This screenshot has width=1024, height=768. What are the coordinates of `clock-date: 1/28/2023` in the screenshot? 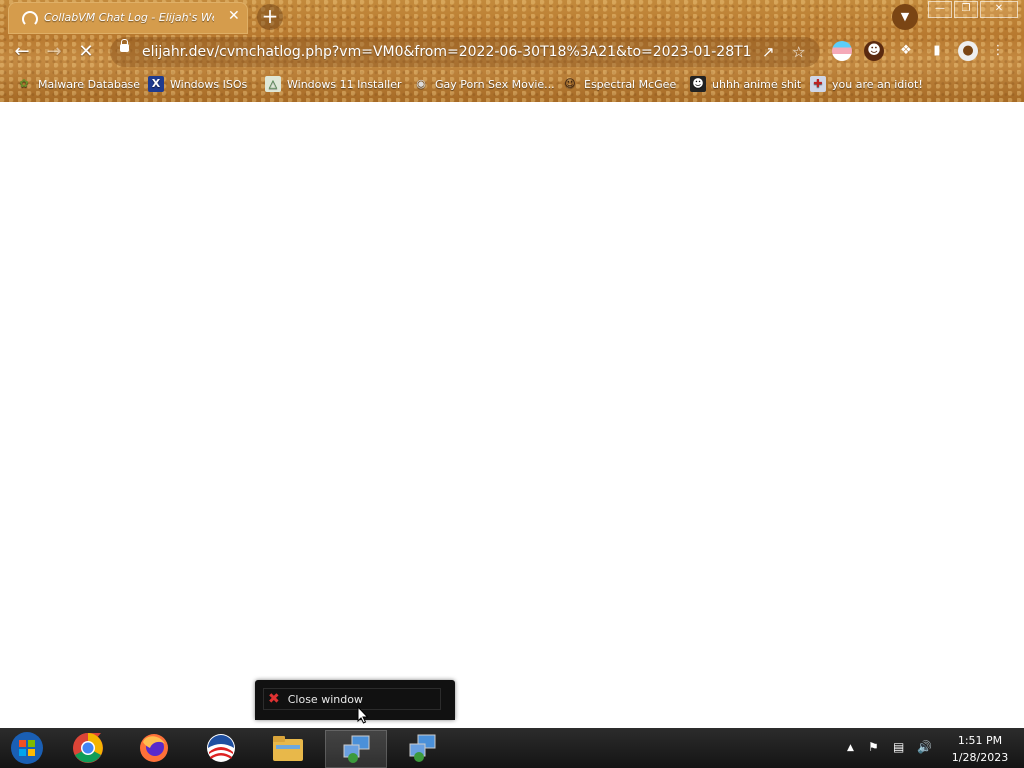 It's located at (980, 757).